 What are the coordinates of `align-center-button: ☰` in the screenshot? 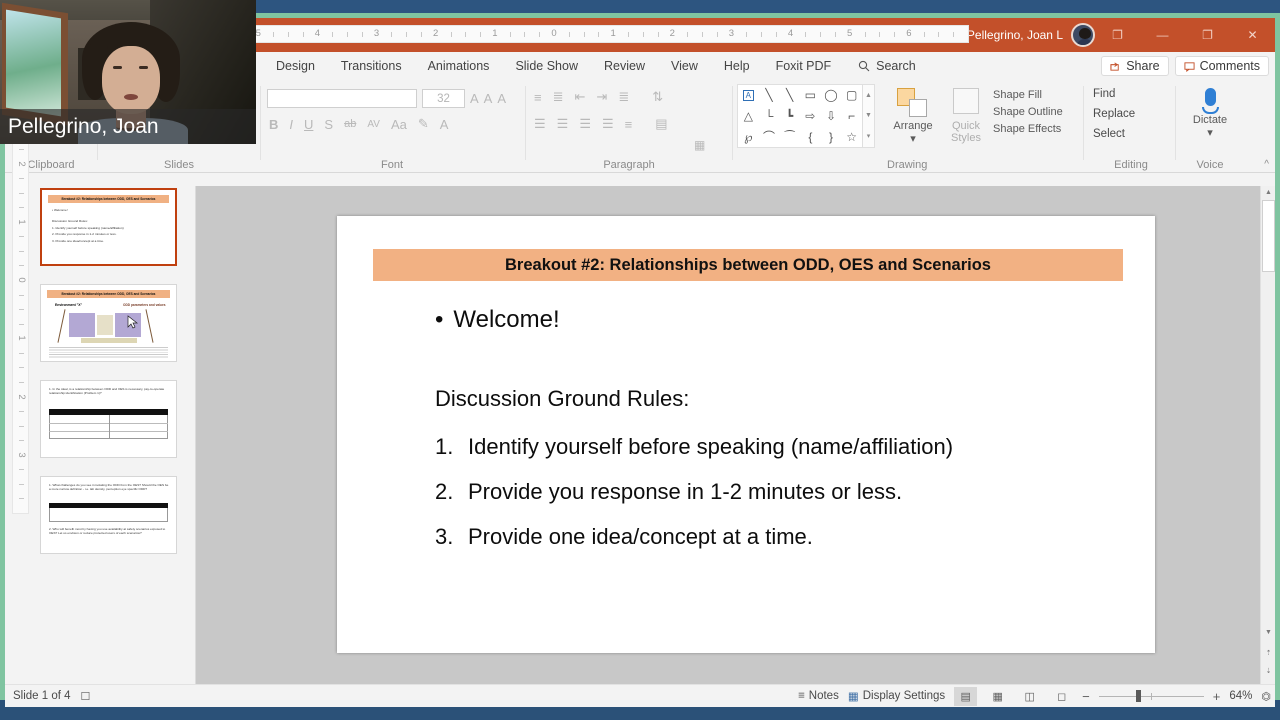 It's located at (563, 124).